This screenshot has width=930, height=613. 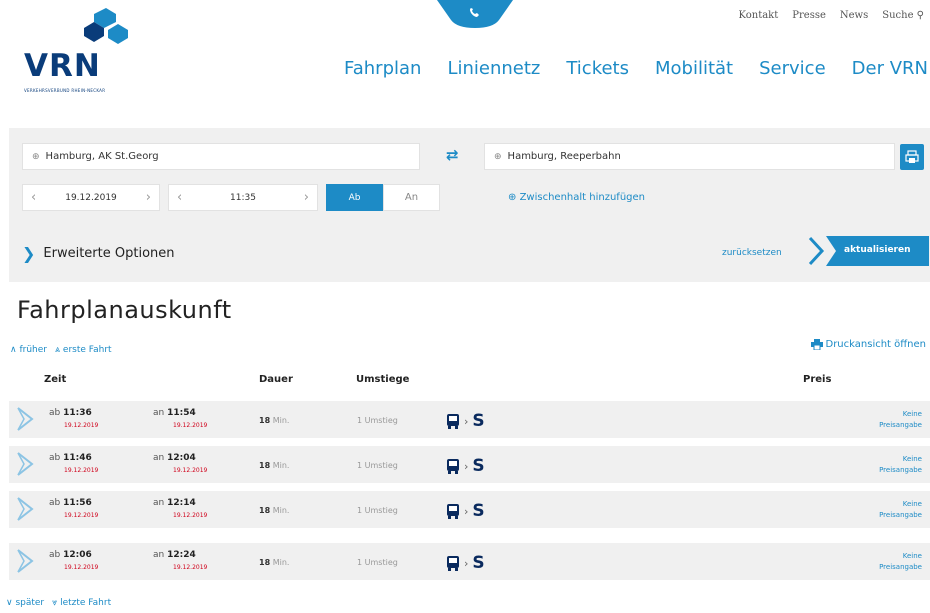 I want to click on top-links: Kontakt Presse News Suche ⚲, so click(x=831, y=15).